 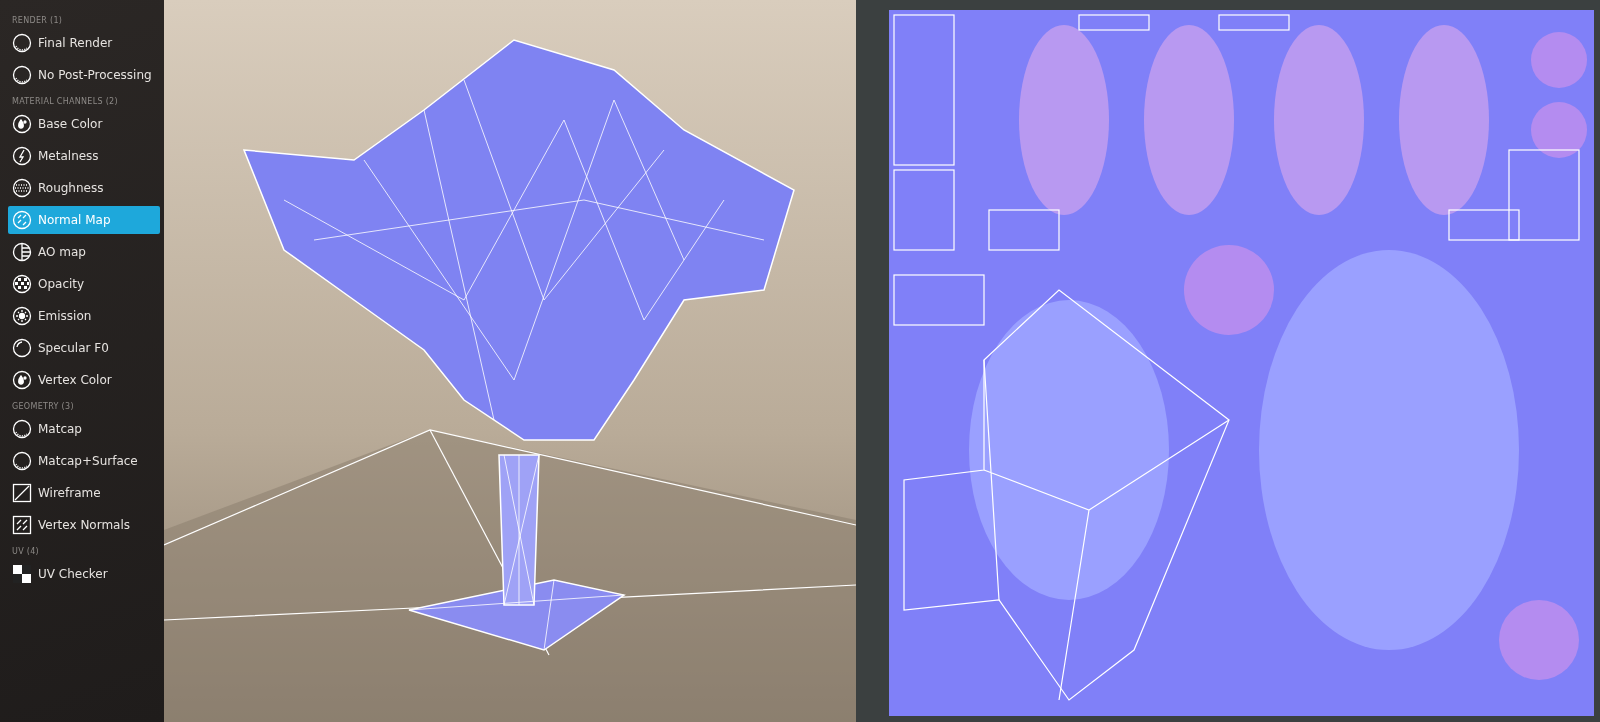 I want to click on sidebar-item: AO map, so click(x=84, y=252).